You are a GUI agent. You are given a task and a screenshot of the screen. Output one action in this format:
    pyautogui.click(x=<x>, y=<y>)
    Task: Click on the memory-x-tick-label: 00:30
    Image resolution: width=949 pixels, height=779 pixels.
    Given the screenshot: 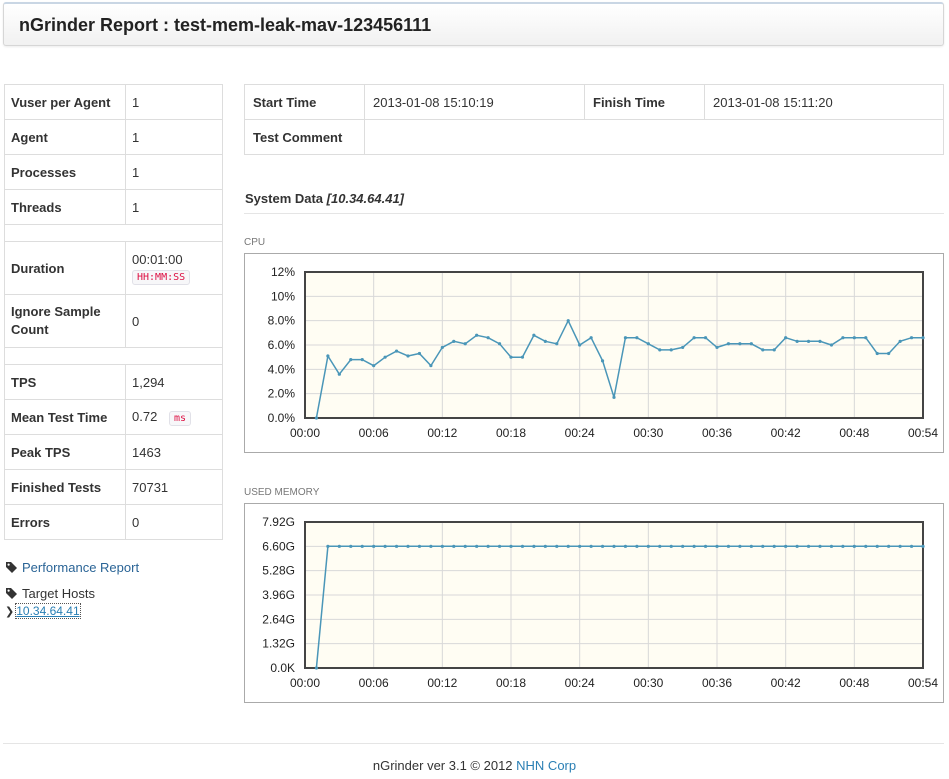 What is the action you would take?
    pyautogui.click(x=648, y=683)
    